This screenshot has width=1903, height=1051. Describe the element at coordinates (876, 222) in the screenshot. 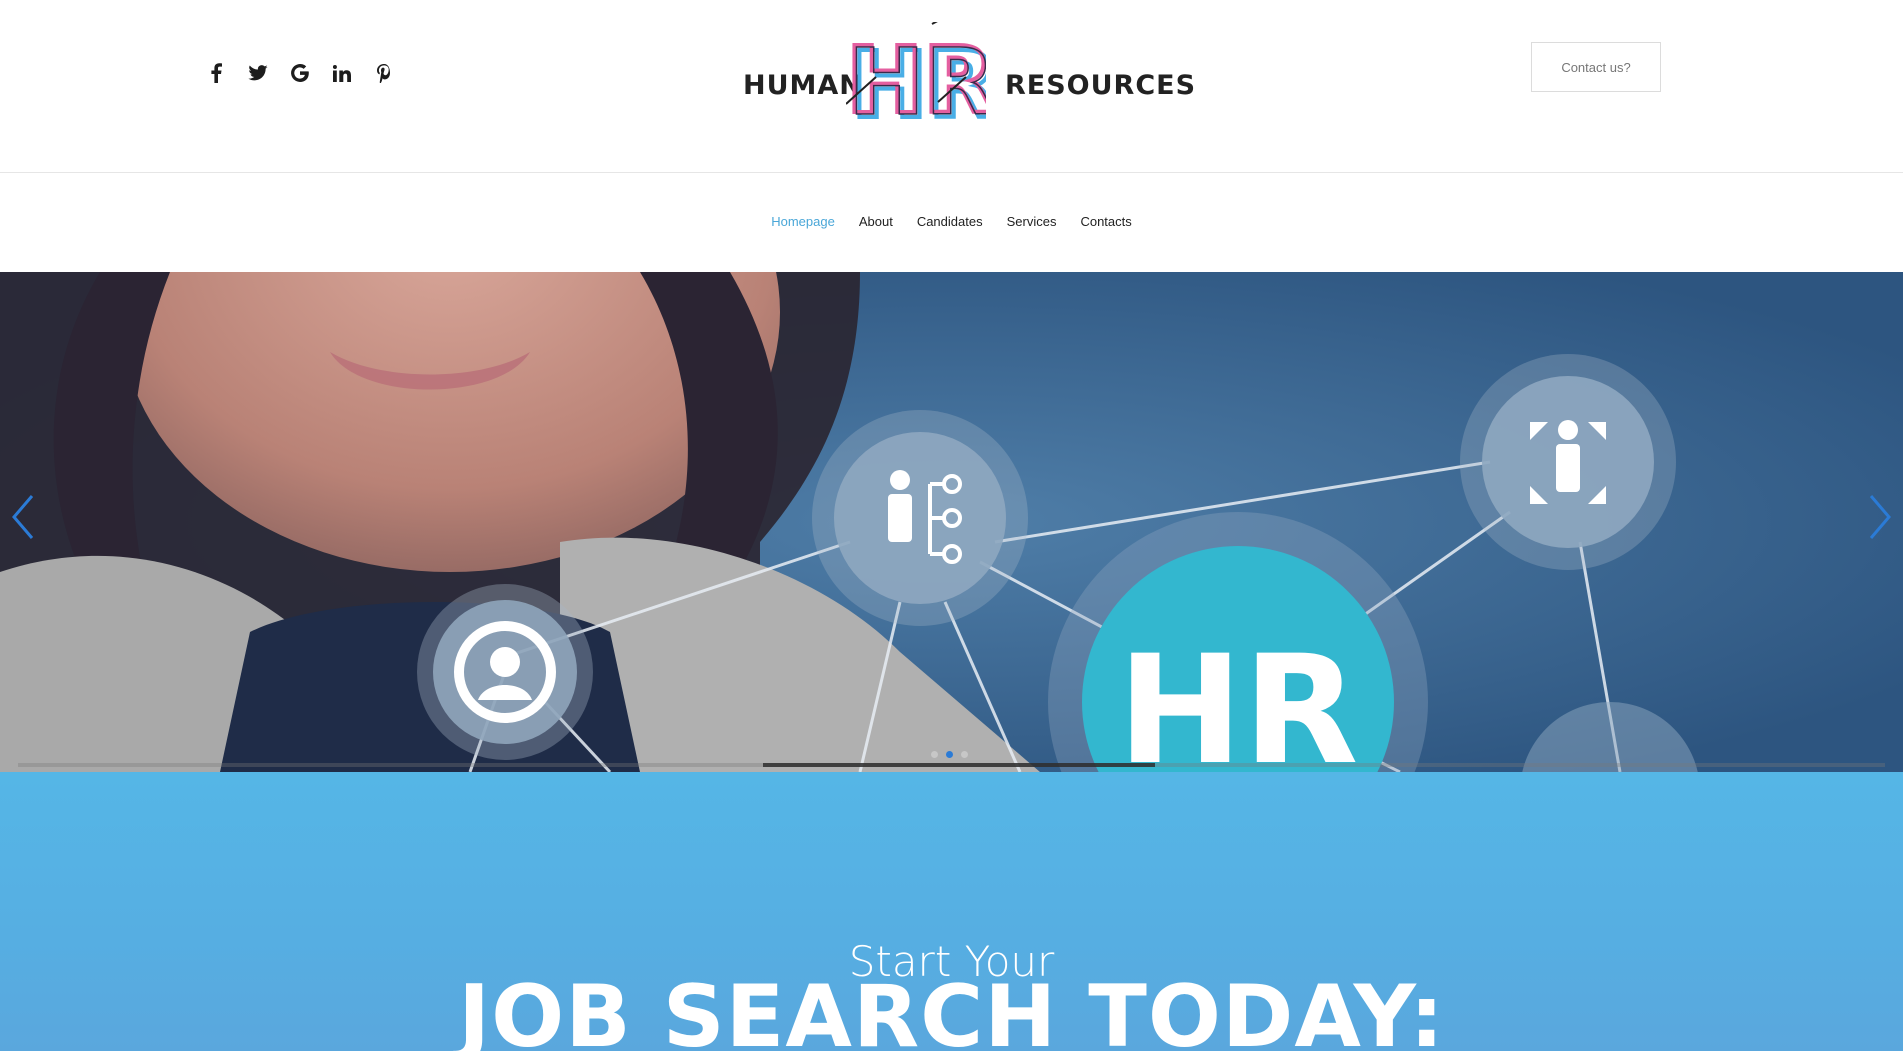

I see `nav-item-about: About` at that location.